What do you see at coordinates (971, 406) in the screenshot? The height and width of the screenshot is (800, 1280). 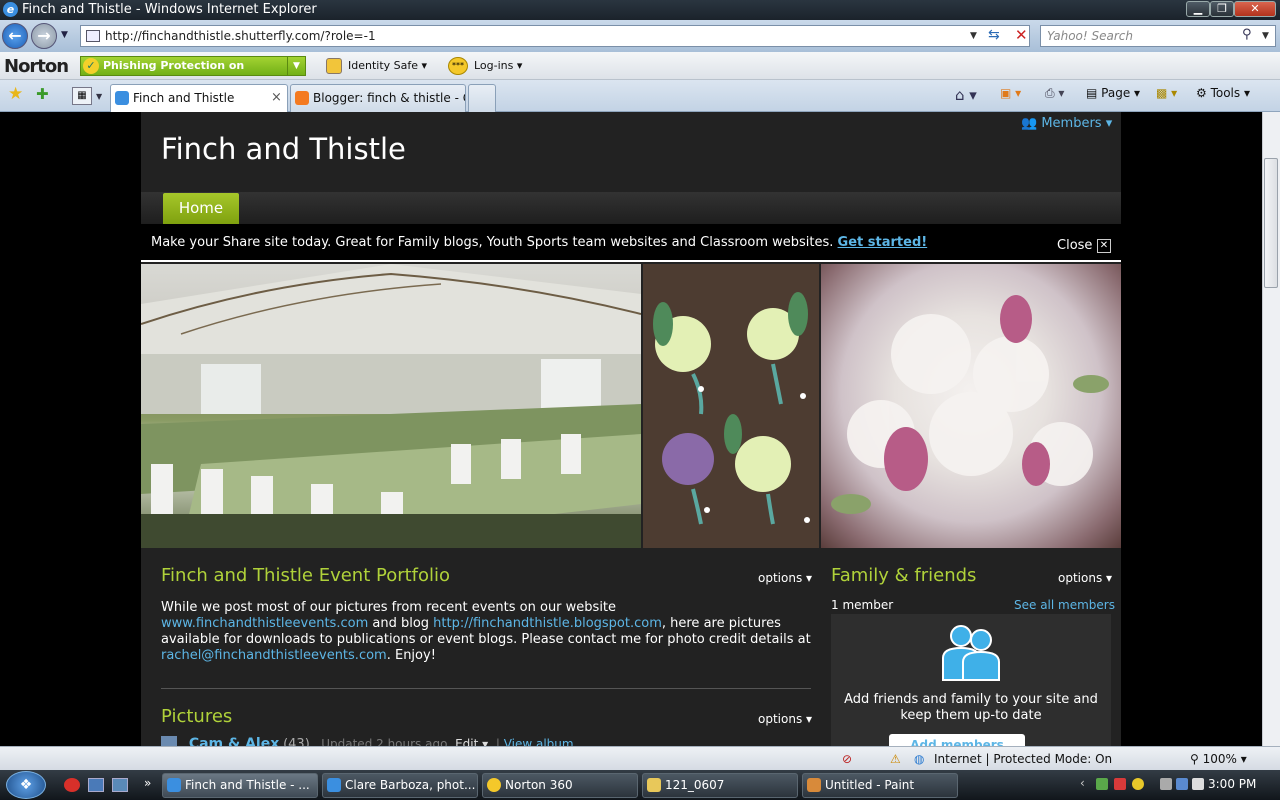 I see `bridal-bouquet-photo` at bounding box center [971, 406].